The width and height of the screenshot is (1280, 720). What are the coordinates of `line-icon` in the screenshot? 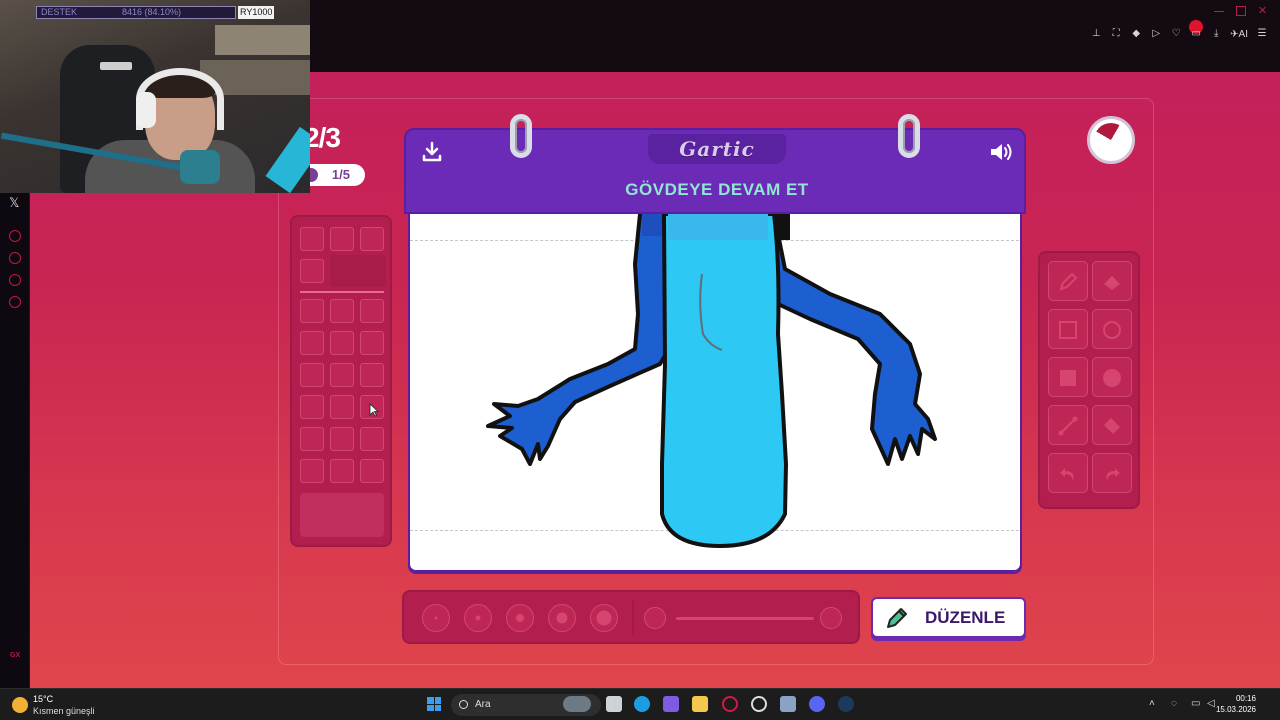 It's located at (1068, 425).